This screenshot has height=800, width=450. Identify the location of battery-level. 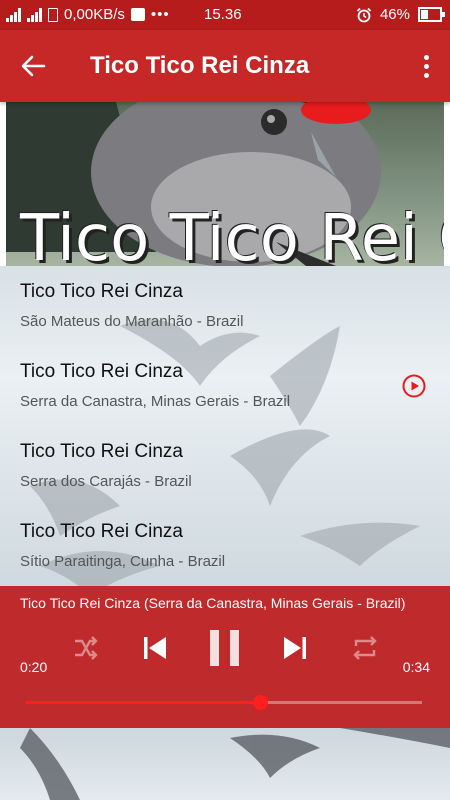
(425, 14).